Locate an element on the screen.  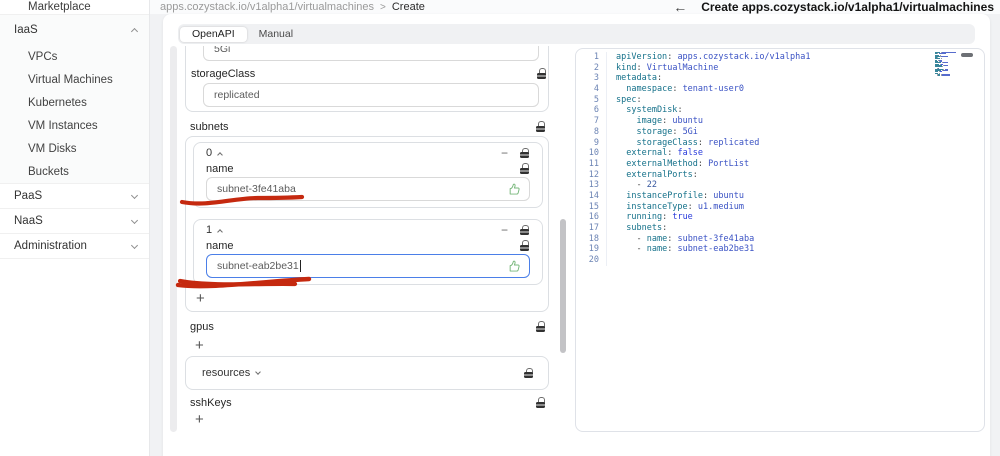
sidebar-group-header-paas: PaaS is located at coordinates (74, 196).